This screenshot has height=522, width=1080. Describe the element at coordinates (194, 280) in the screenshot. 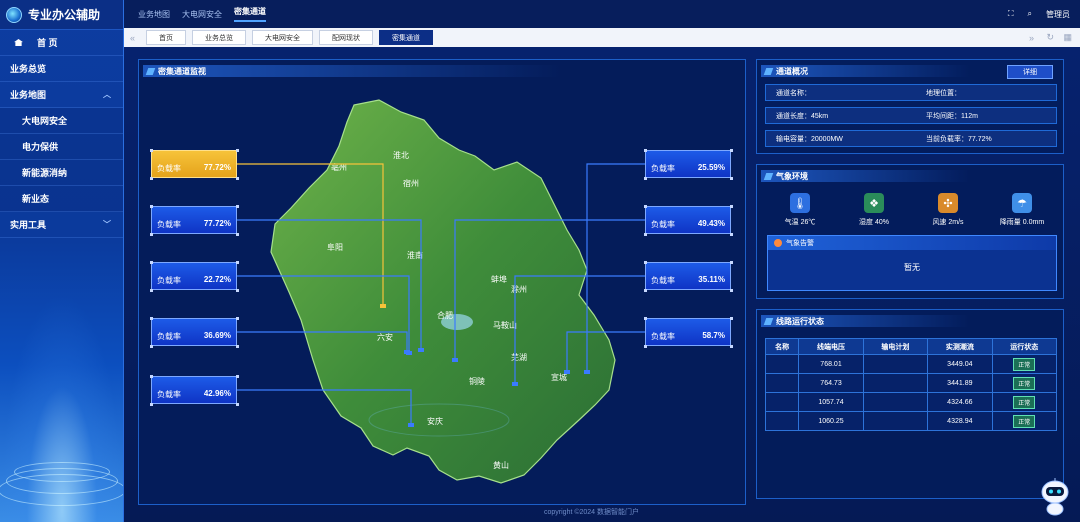

I see `box-row: 负载率 22.72%` at that location.